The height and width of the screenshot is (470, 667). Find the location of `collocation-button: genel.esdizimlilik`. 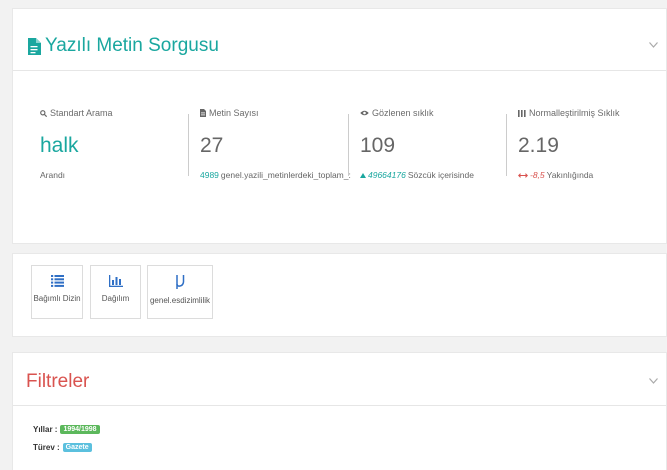

collocation-button: genel.esdizimlilik is located at coordinates (180, 292).